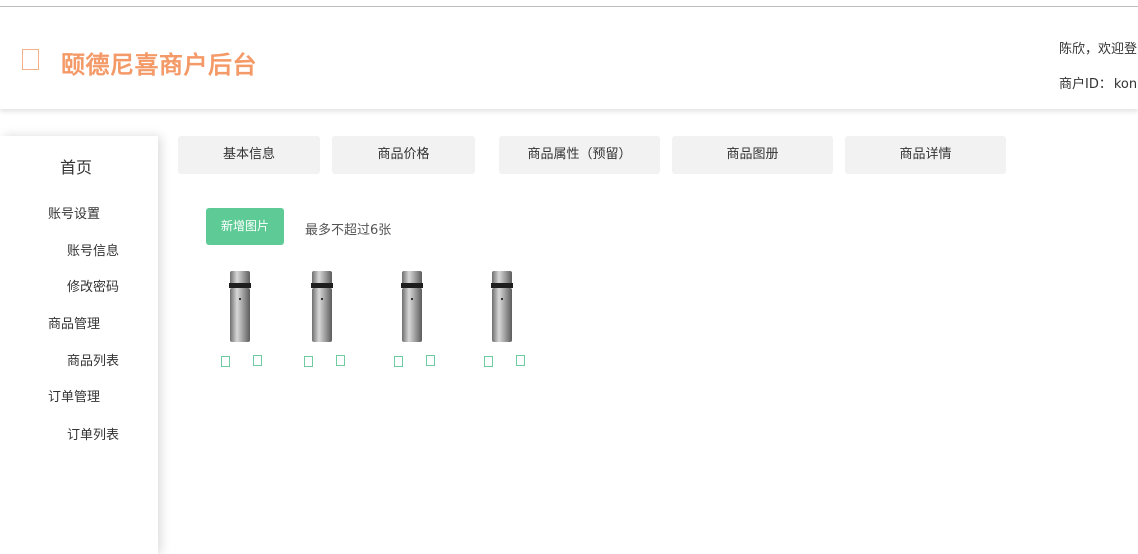  I want to click on tab-product-price: 商品价格, so click(403, 155).